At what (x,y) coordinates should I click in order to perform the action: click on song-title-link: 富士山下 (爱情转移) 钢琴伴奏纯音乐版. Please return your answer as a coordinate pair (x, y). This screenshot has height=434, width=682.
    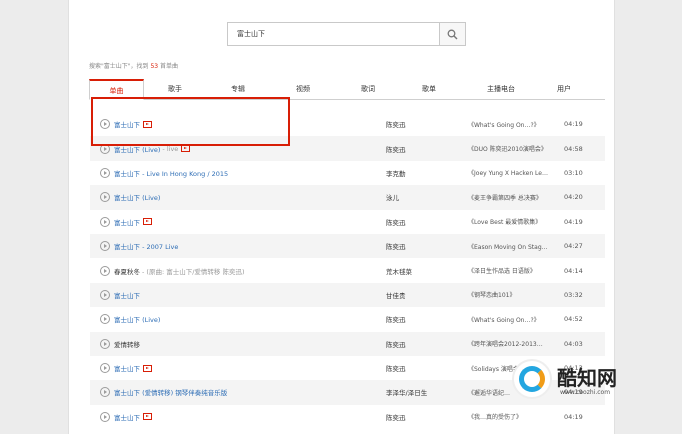
    Looking at the image, I should click on (170, 392).